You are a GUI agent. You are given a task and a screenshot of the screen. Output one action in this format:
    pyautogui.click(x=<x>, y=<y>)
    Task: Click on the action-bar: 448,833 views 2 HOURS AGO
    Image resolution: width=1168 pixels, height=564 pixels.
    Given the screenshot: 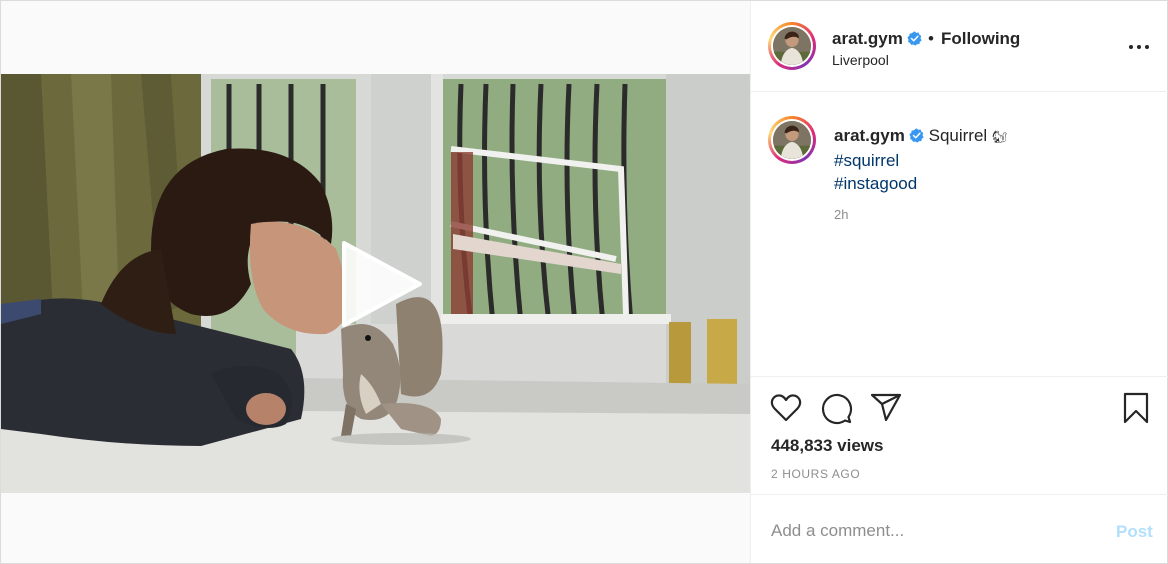 What is the action you would take?
    pyautogui.click(x=959, y=435)
    